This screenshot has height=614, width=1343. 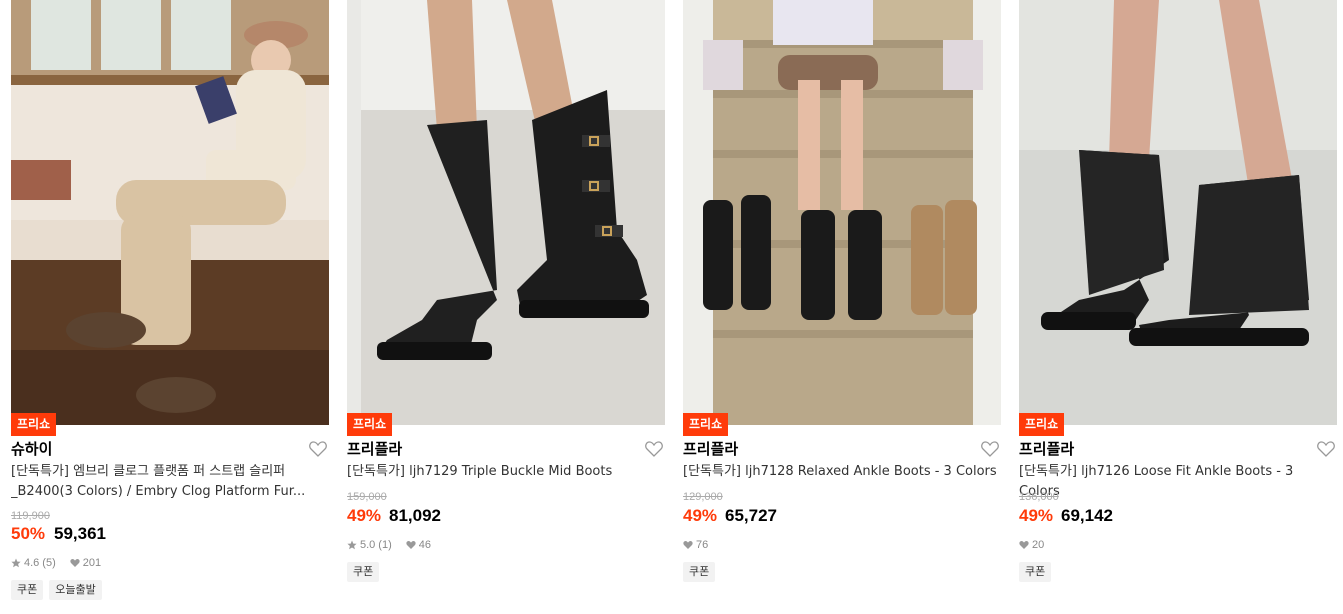 I want to click on product-name: [단독특가] ljh7129 Triple Buckle Mid Boots, so click(x=506, y=472).